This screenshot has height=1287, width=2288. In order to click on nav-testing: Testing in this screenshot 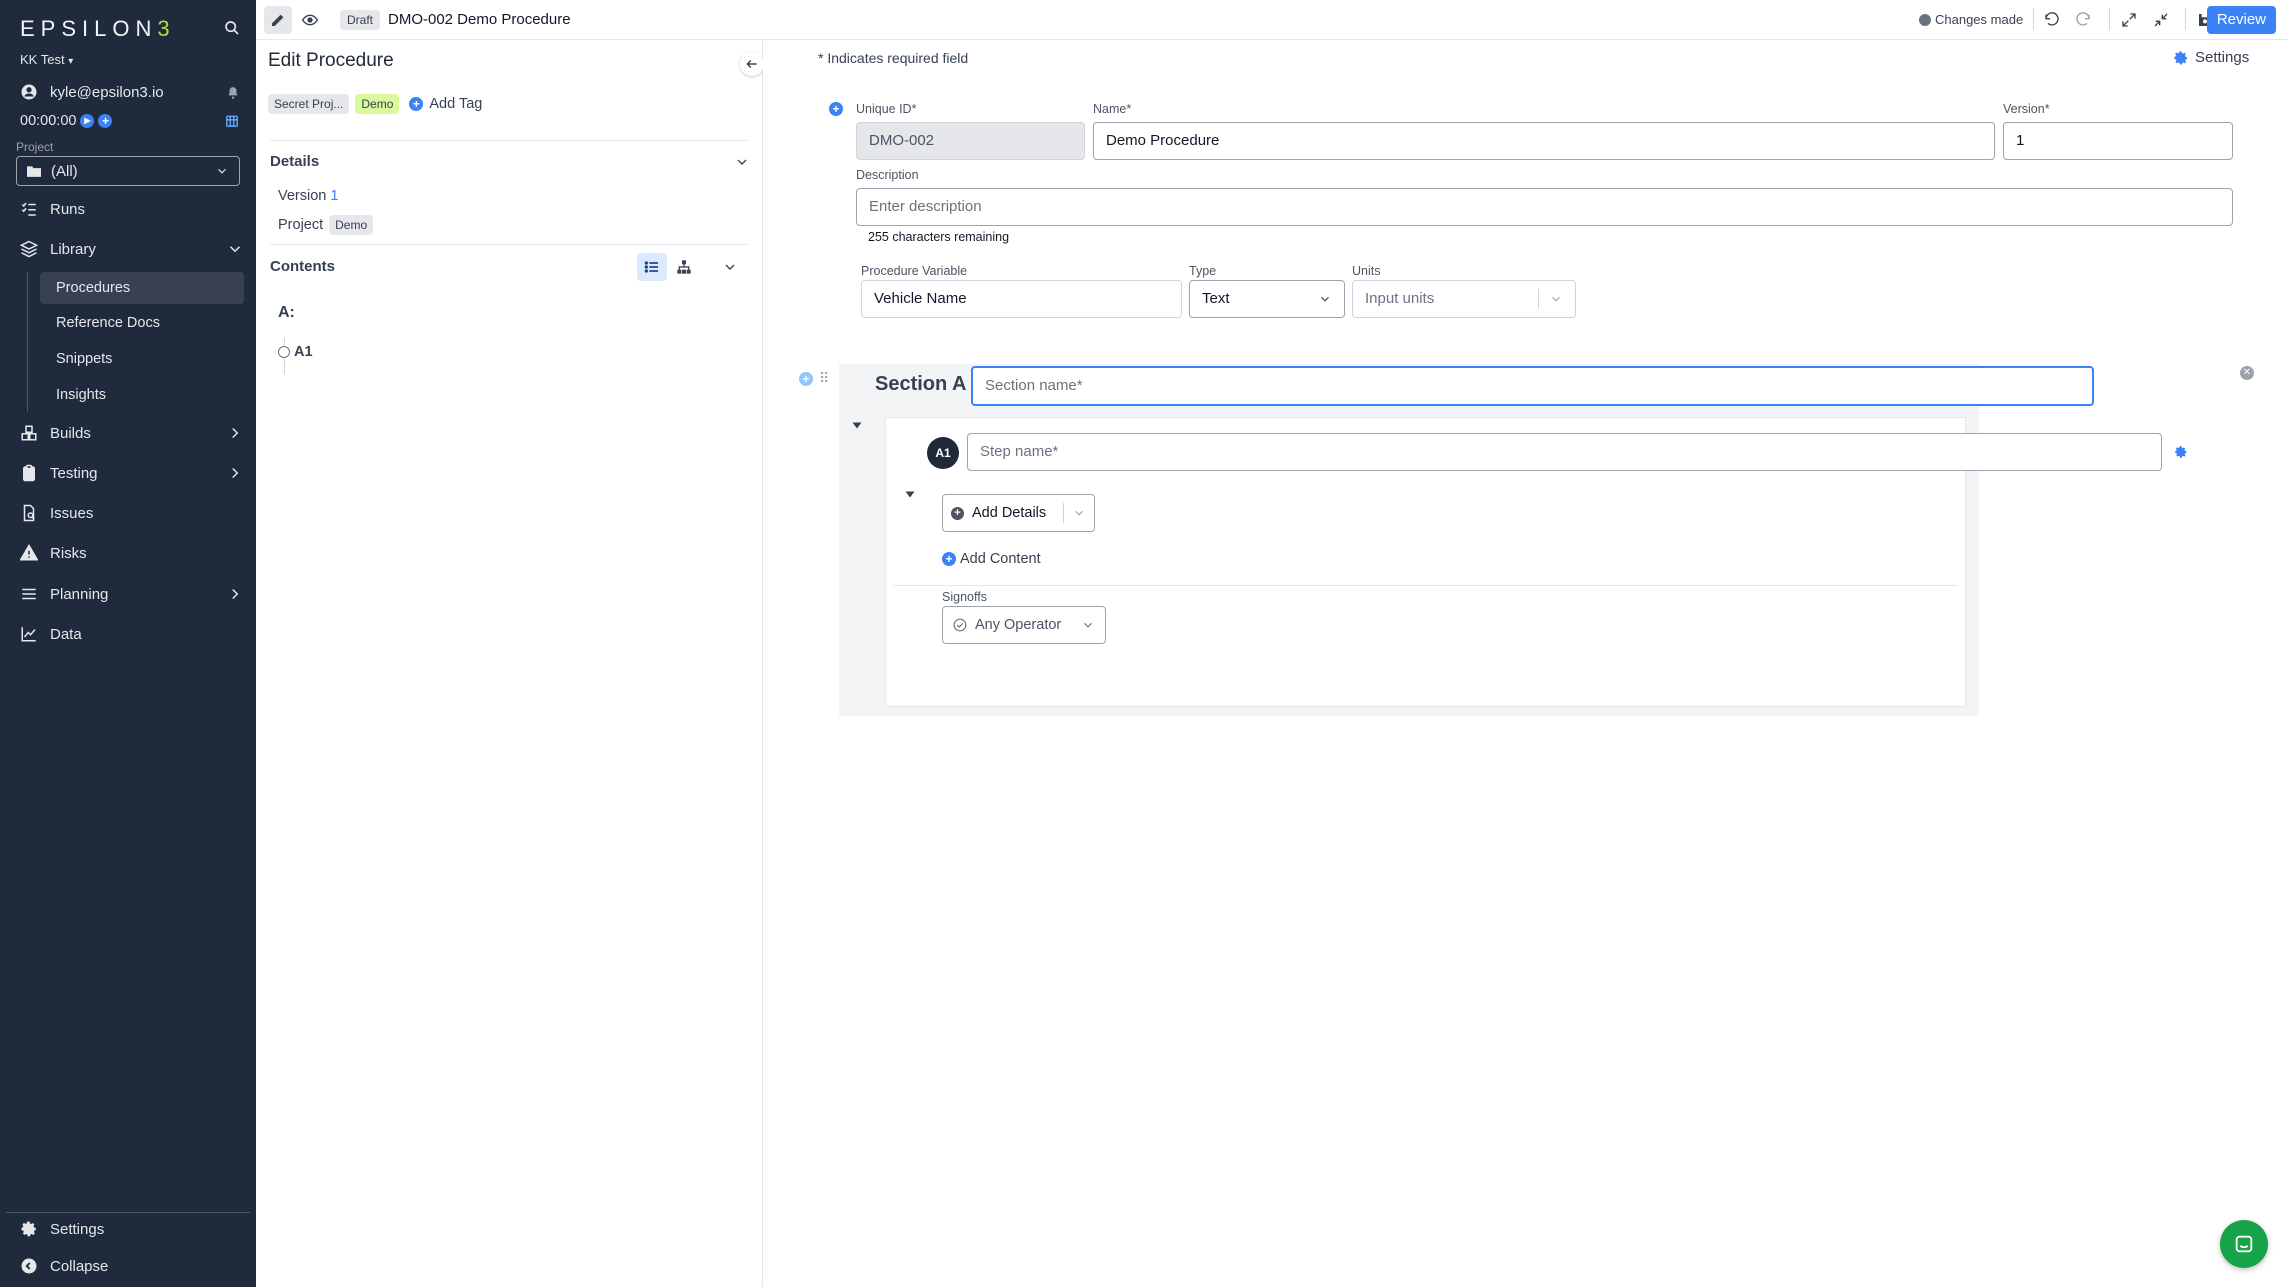, I will do `click(132, 473)`.